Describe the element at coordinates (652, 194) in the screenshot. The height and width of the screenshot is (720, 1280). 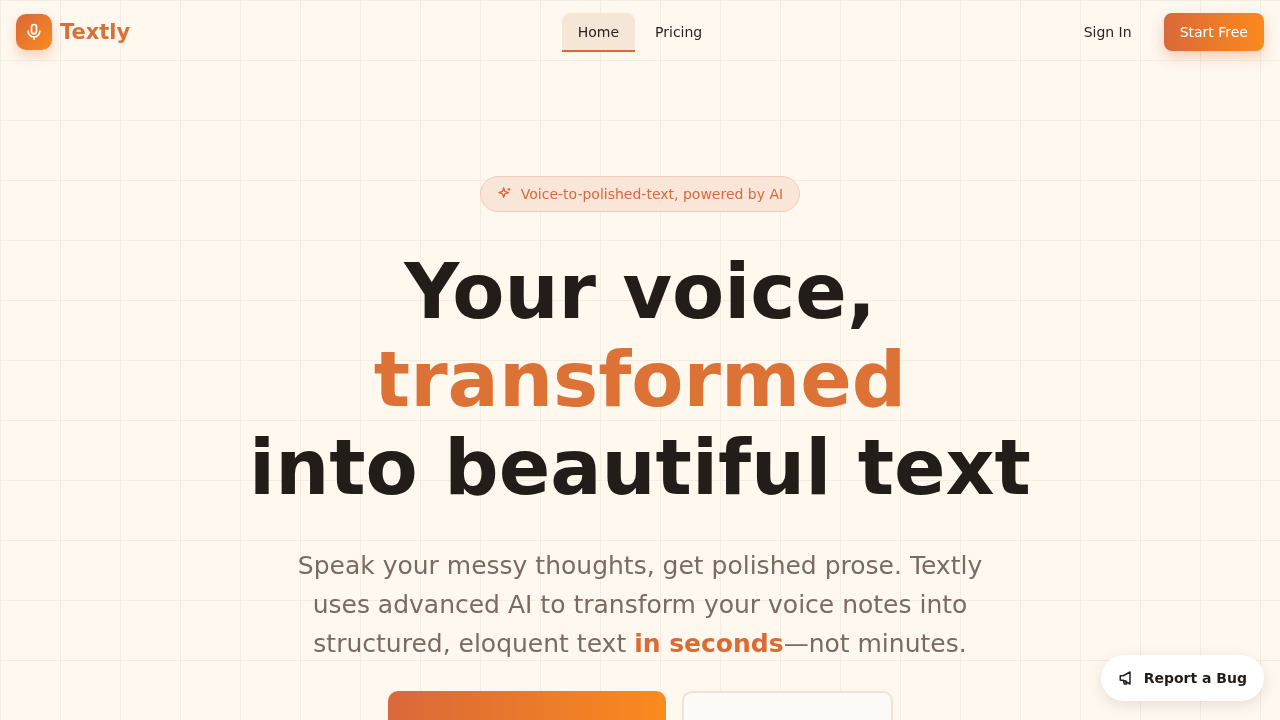
I see `badge-text: Voice-to-polished-text, powered by AI` at that location.